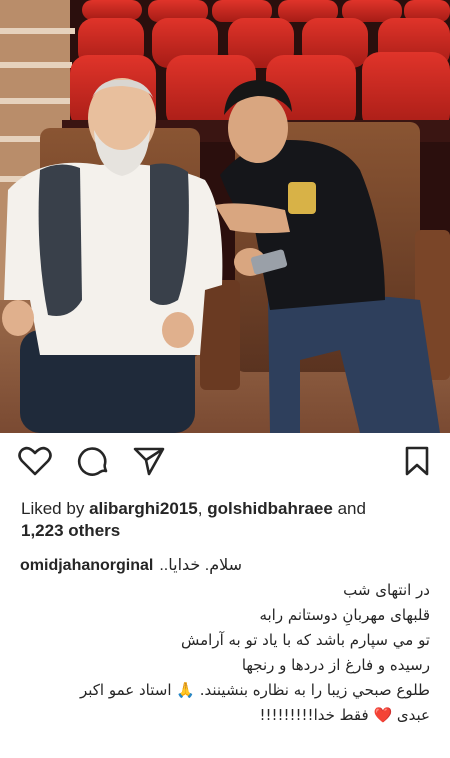  I want to click on comment-button, so click(93, 461).